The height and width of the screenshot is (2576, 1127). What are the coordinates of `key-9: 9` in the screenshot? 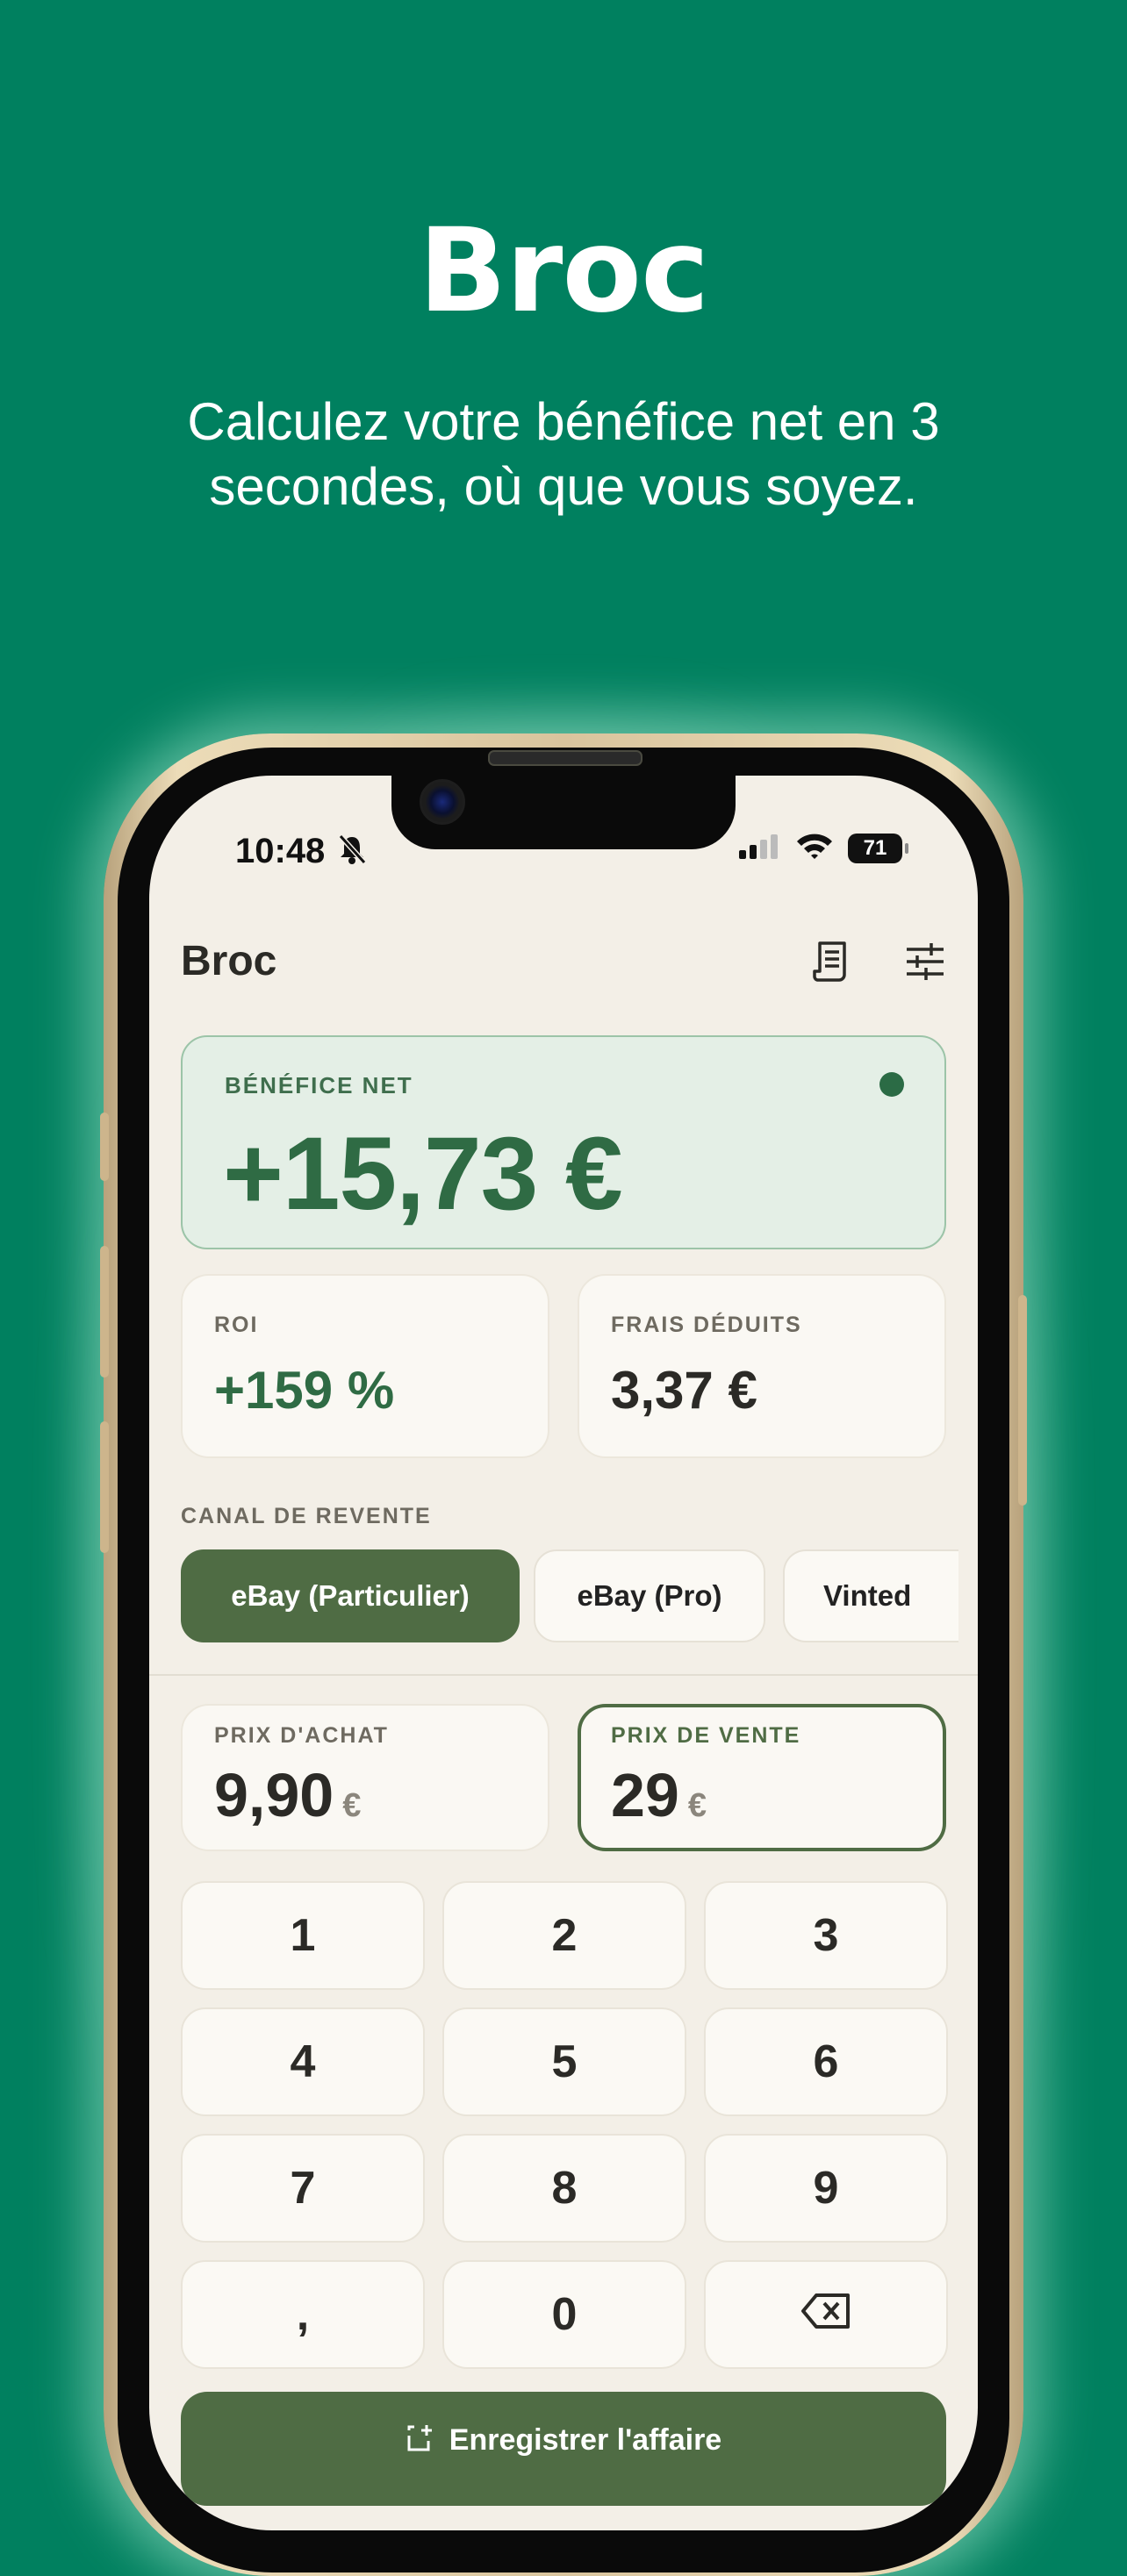 It's located at (826, 2188).